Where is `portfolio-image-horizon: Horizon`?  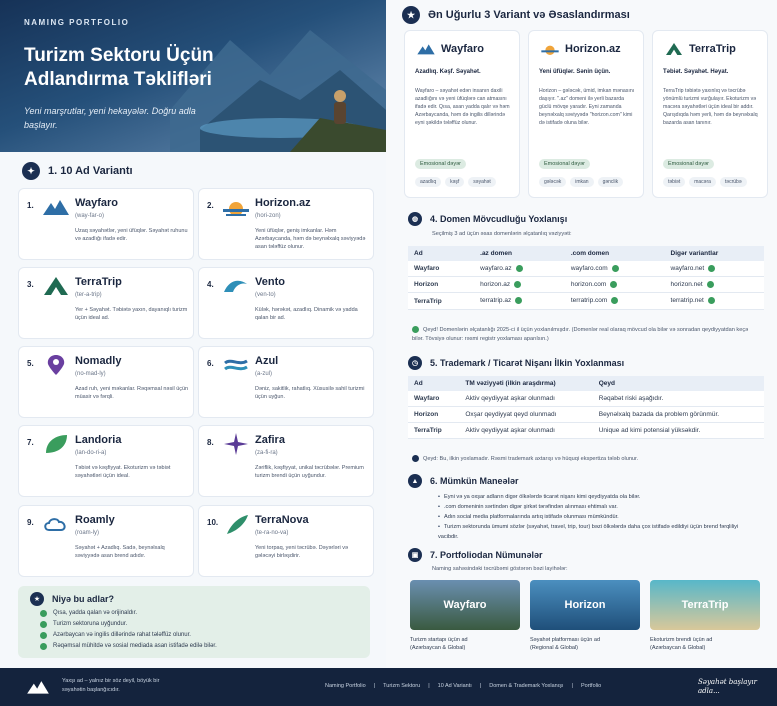
portfolio-image-horizon: Horizon is located at coordinates (585, 605).